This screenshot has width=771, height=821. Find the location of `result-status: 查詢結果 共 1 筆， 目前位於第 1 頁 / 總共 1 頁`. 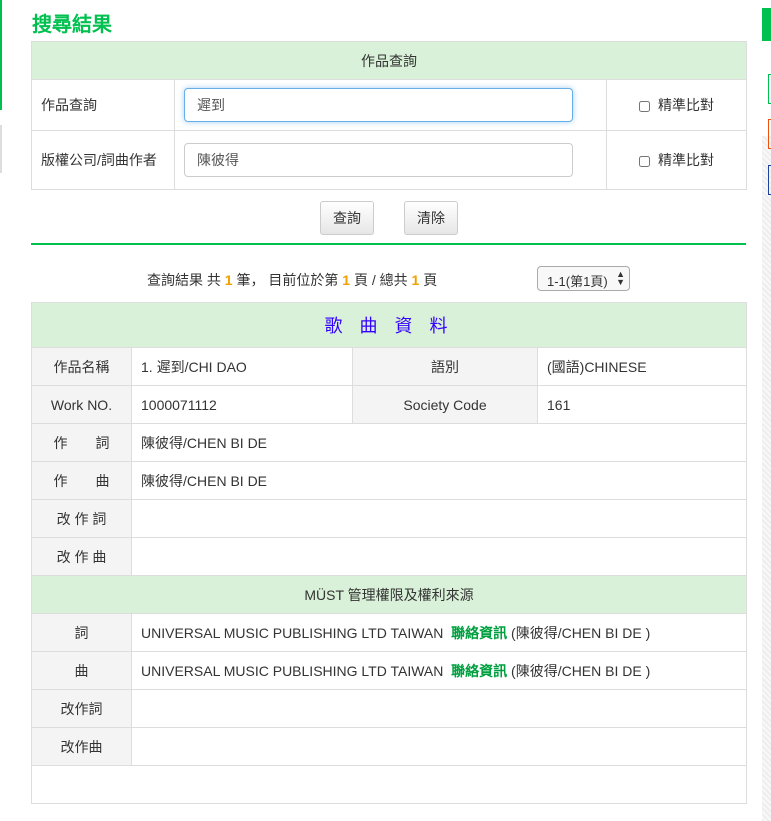

result-status: 查詢結果 共 1 筆， 目前位於第 1 頁 / 總共 1 頁 is located at coordinates (292, 280).